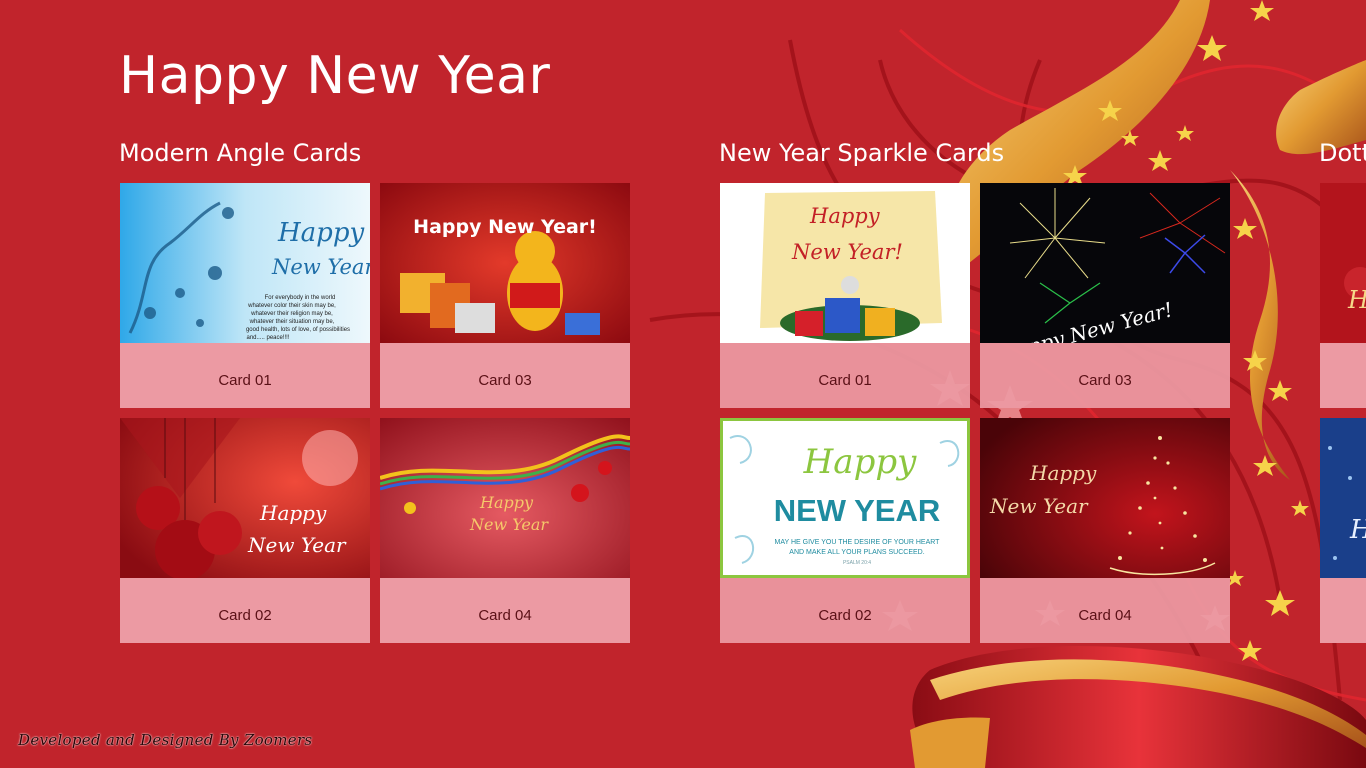 This screenshot has height=768, width=1366. I want to click on page-title: Happy New Year, so click(335, 76).